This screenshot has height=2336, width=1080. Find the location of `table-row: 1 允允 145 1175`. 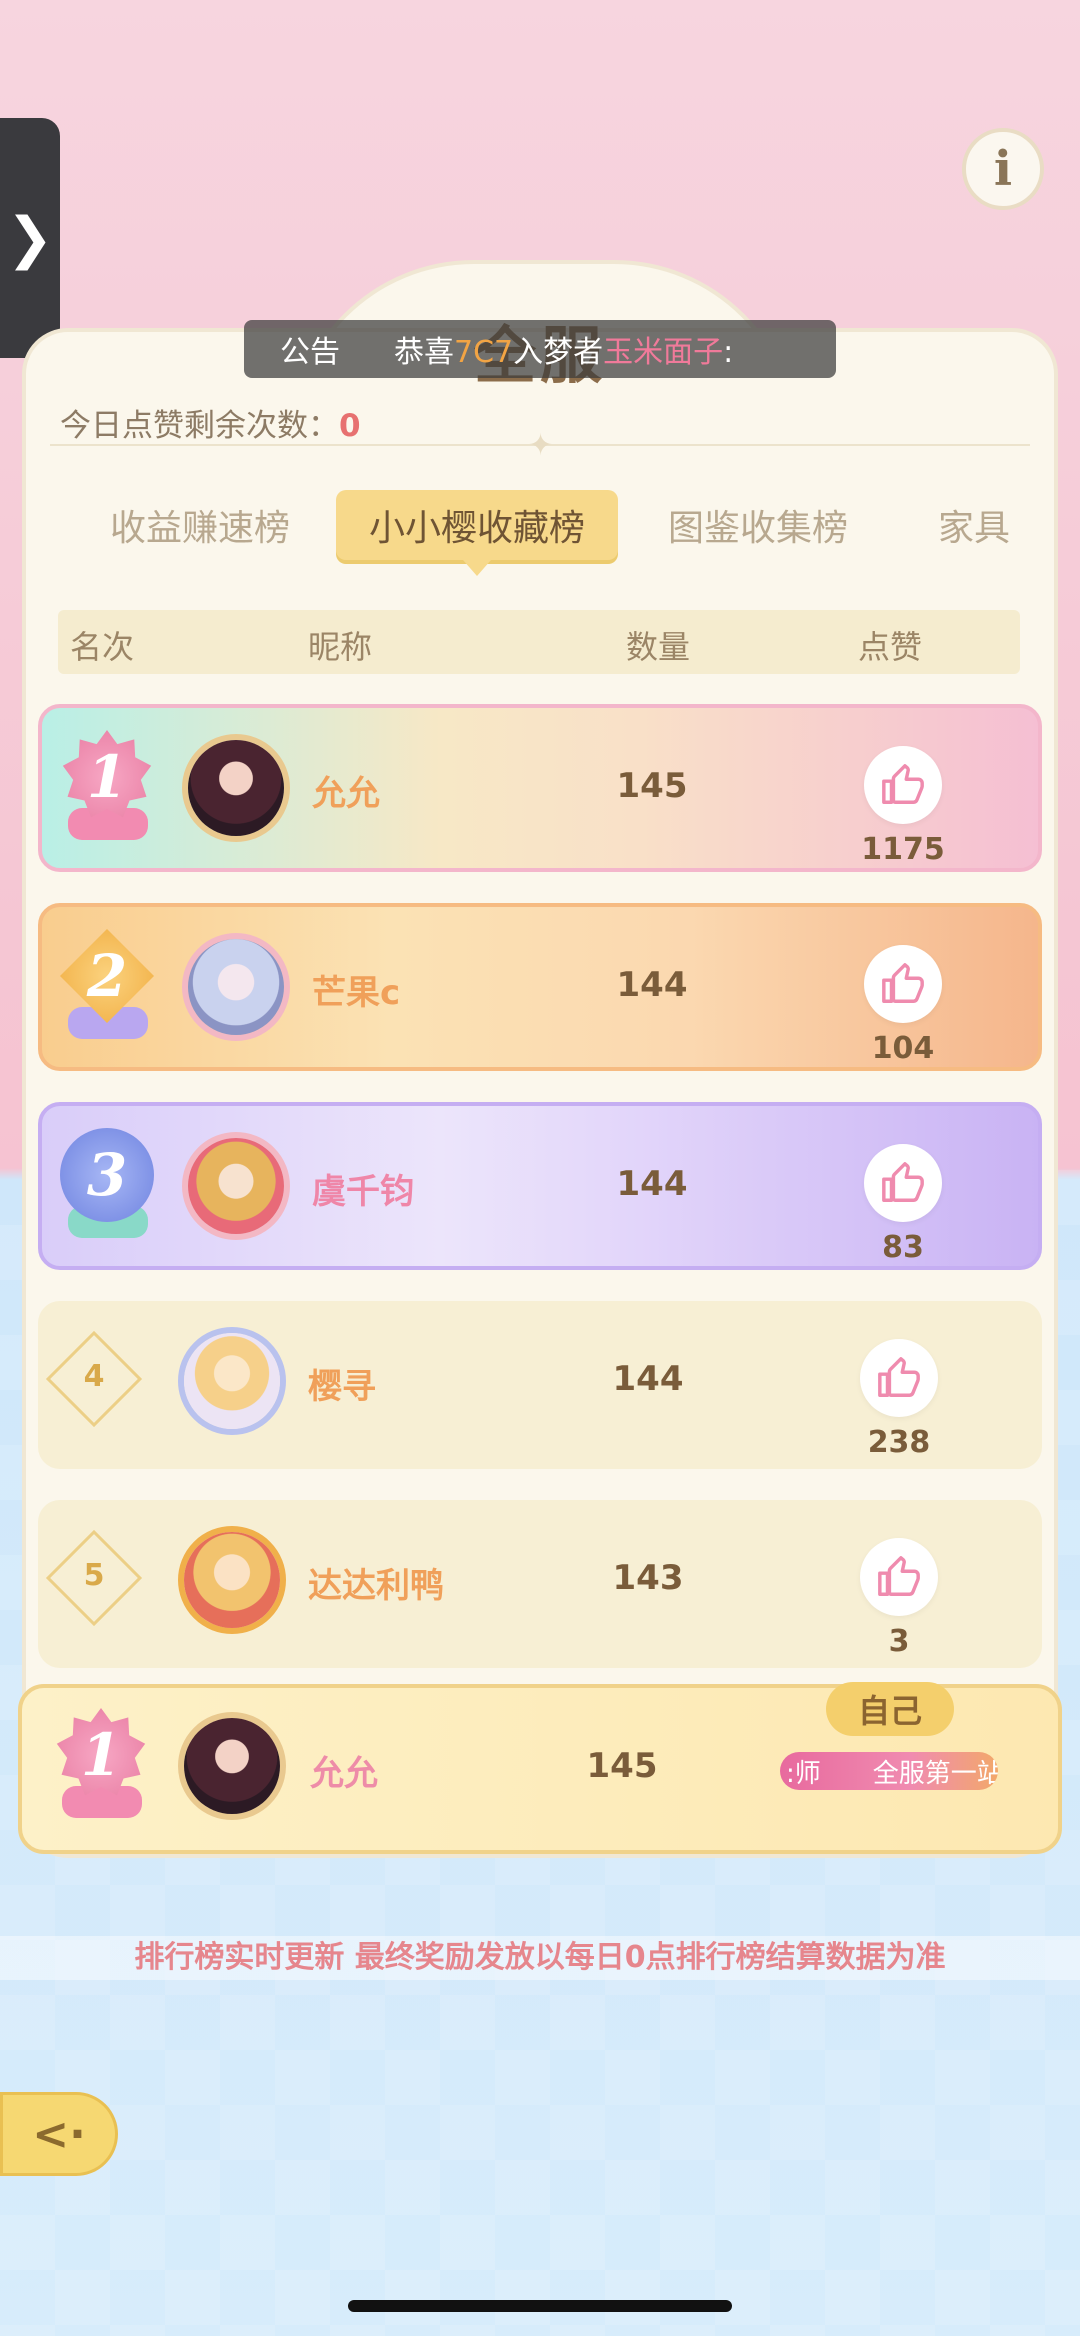

table-row: 1 允允 145 1175 is located at coordinates (540, 788).